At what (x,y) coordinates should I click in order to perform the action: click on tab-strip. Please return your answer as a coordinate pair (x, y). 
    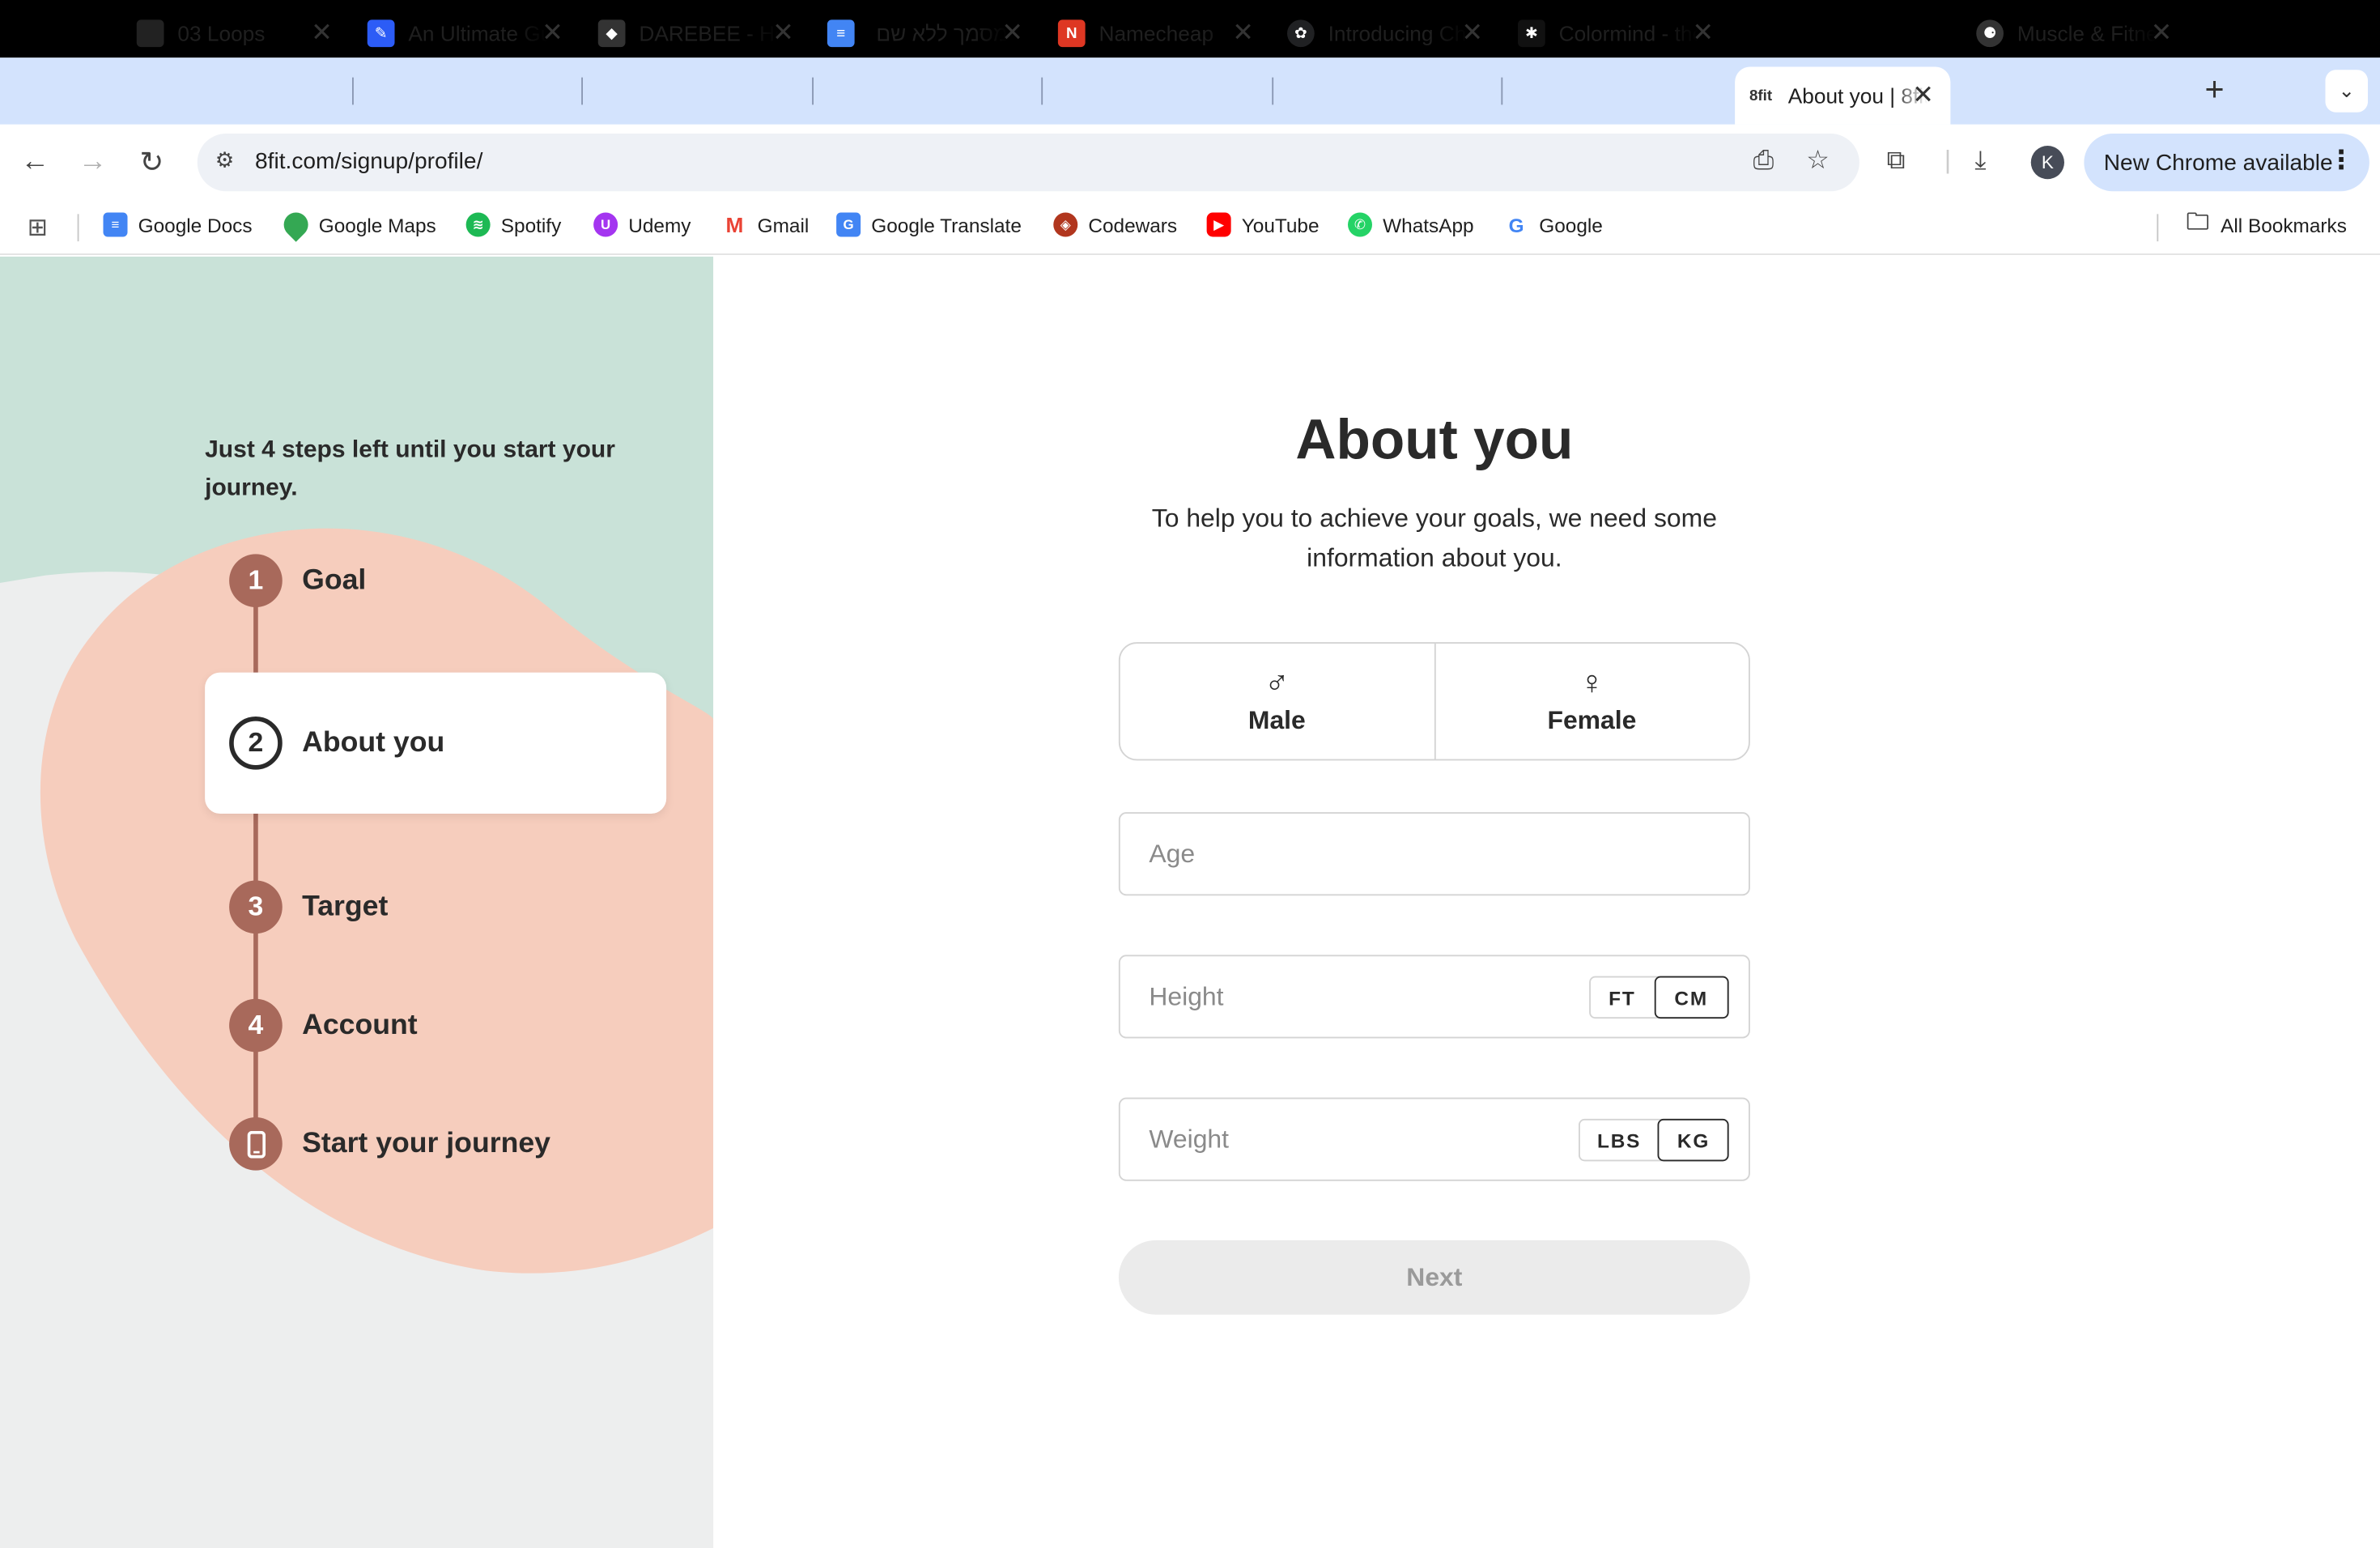
    Looking at the image, I should click on (1190, 91).